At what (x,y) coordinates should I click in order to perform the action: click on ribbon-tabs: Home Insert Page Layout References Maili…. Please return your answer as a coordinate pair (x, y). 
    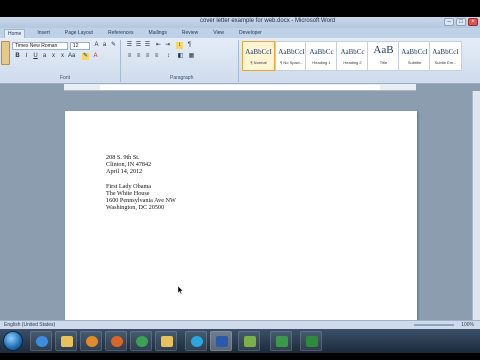
    Looking at the image, I should click on (240, 33).